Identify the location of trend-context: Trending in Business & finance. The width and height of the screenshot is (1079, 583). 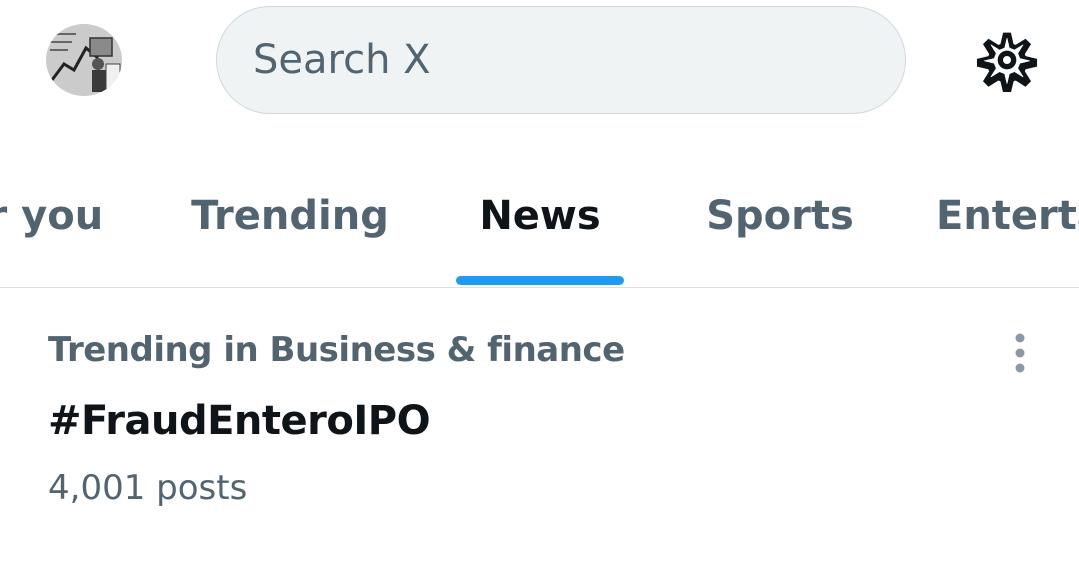
(336, 350).